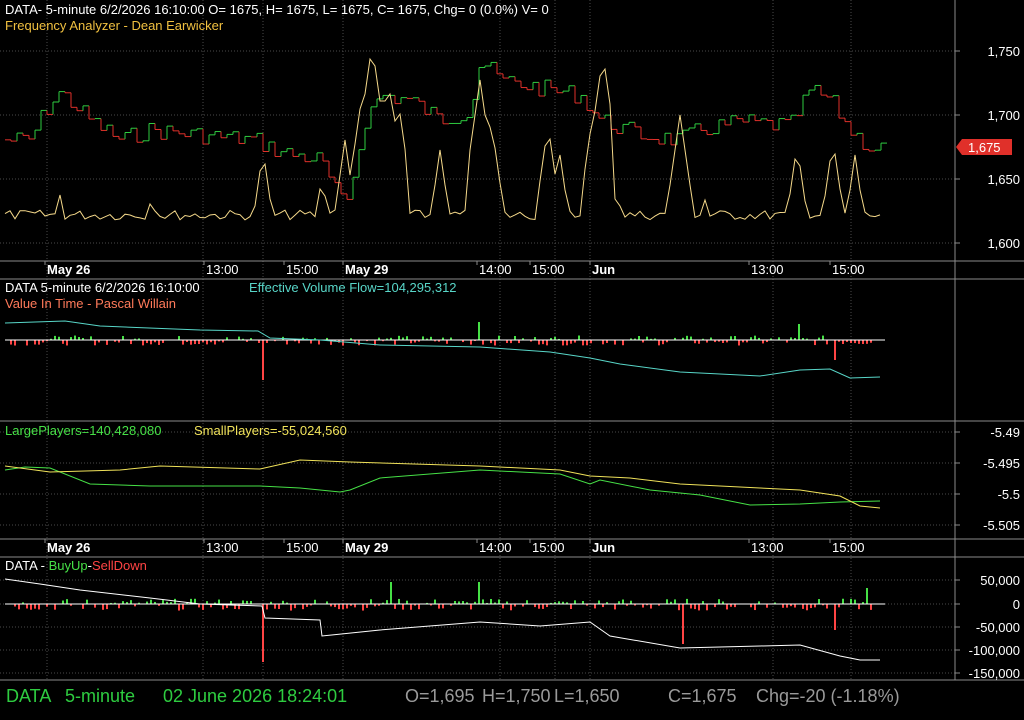  Describe the element at coordinates (270, 430) in the screenshot. I see `small-players-label: SmallPlayers=-55,024,560` at that location.